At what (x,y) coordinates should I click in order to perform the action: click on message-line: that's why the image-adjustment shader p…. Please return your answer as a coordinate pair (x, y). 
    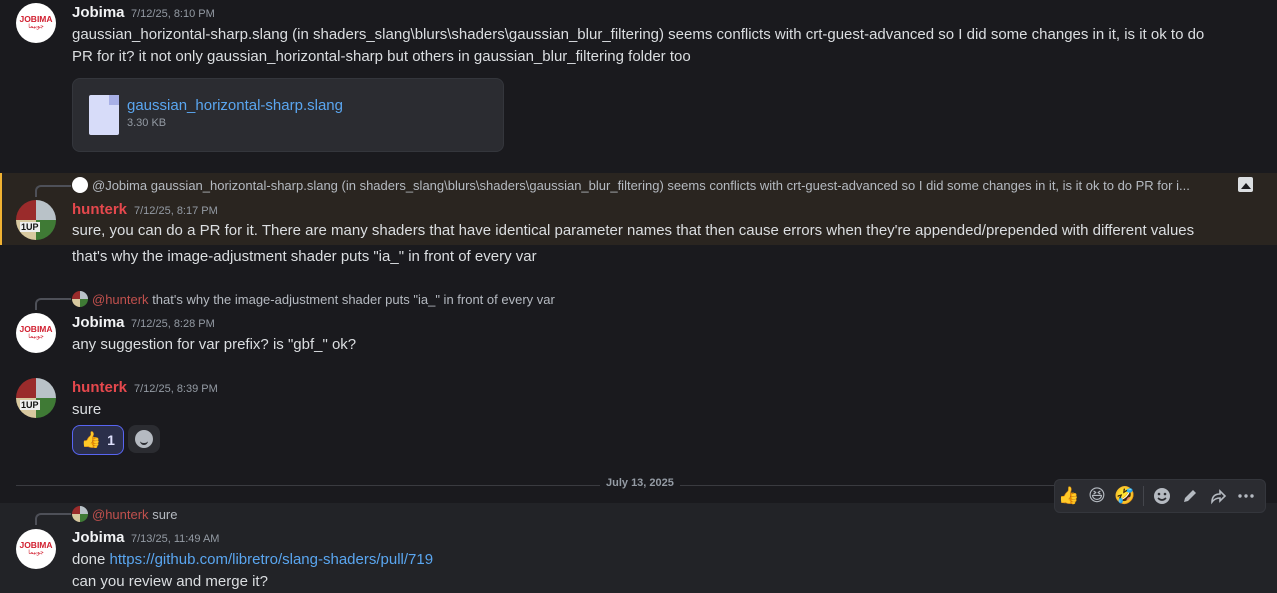
    Looking at the image, I should click on (304, 256).